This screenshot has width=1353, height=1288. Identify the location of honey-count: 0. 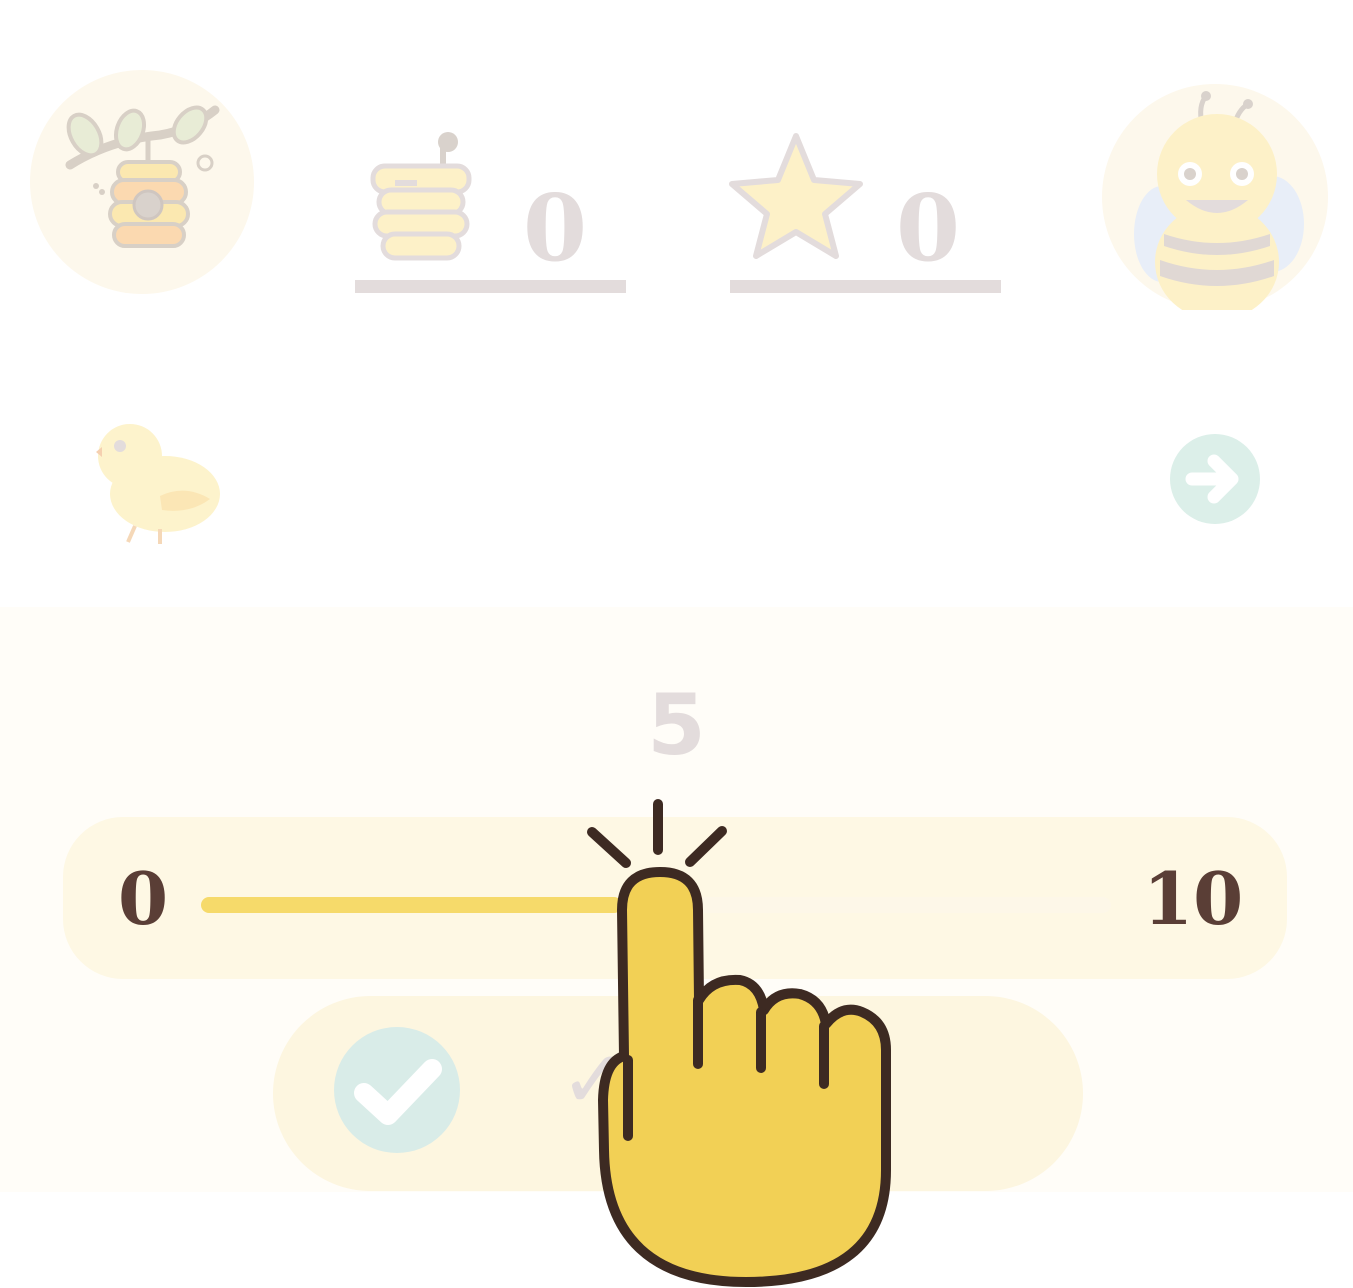
(555, 228).